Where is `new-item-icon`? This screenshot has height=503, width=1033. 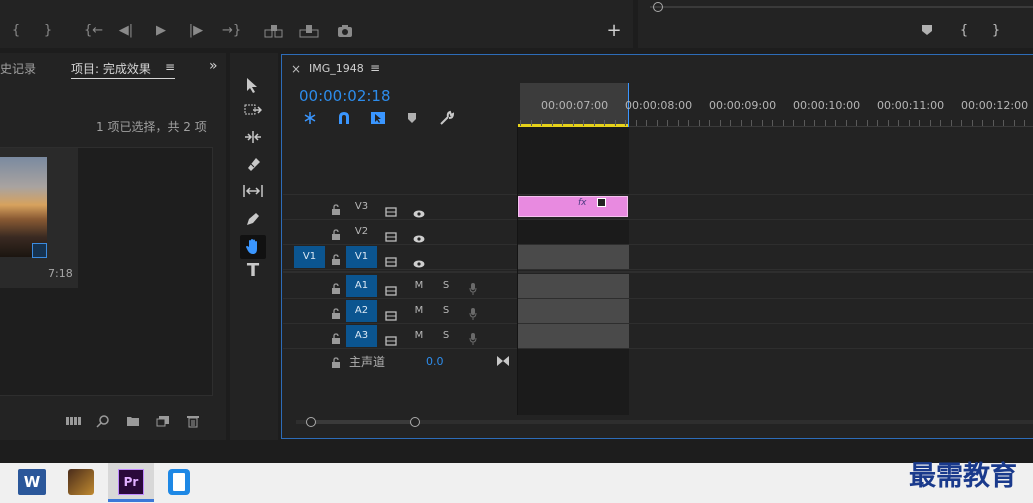
new-item-icon is located at coordinates (163, 421).